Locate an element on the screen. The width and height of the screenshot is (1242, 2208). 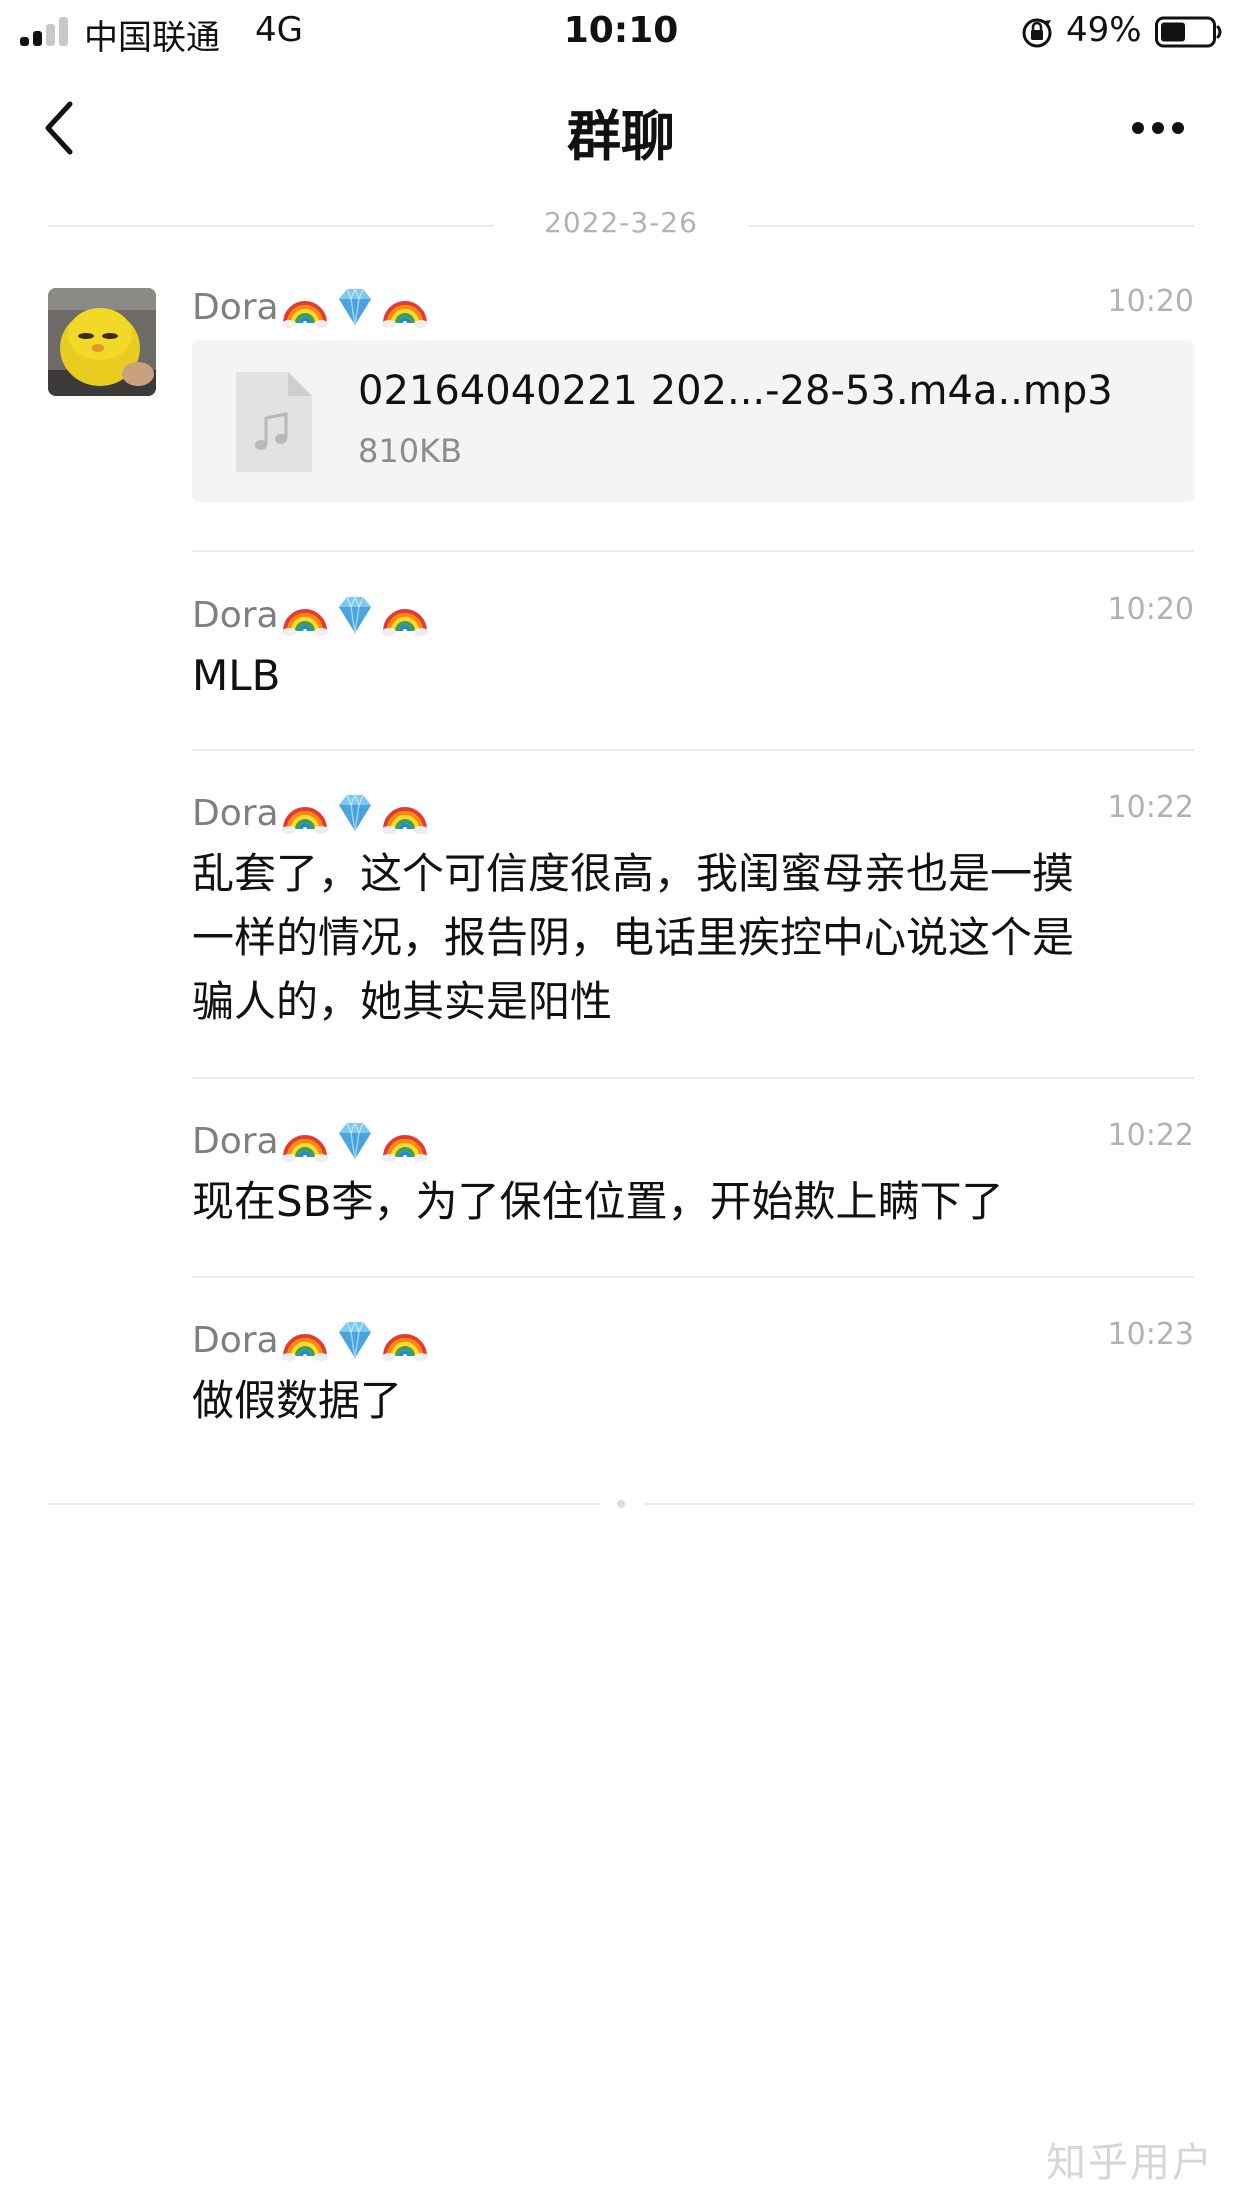
battery-icon is located at coordinates (1188, 32).